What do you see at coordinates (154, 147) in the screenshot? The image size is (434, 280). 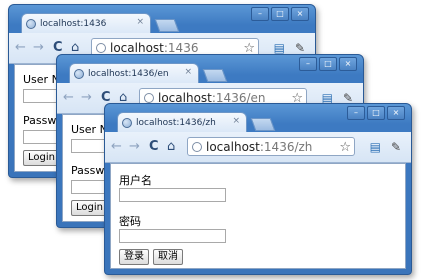 I see `reload-icon: C` at bounding box center [154, 147].